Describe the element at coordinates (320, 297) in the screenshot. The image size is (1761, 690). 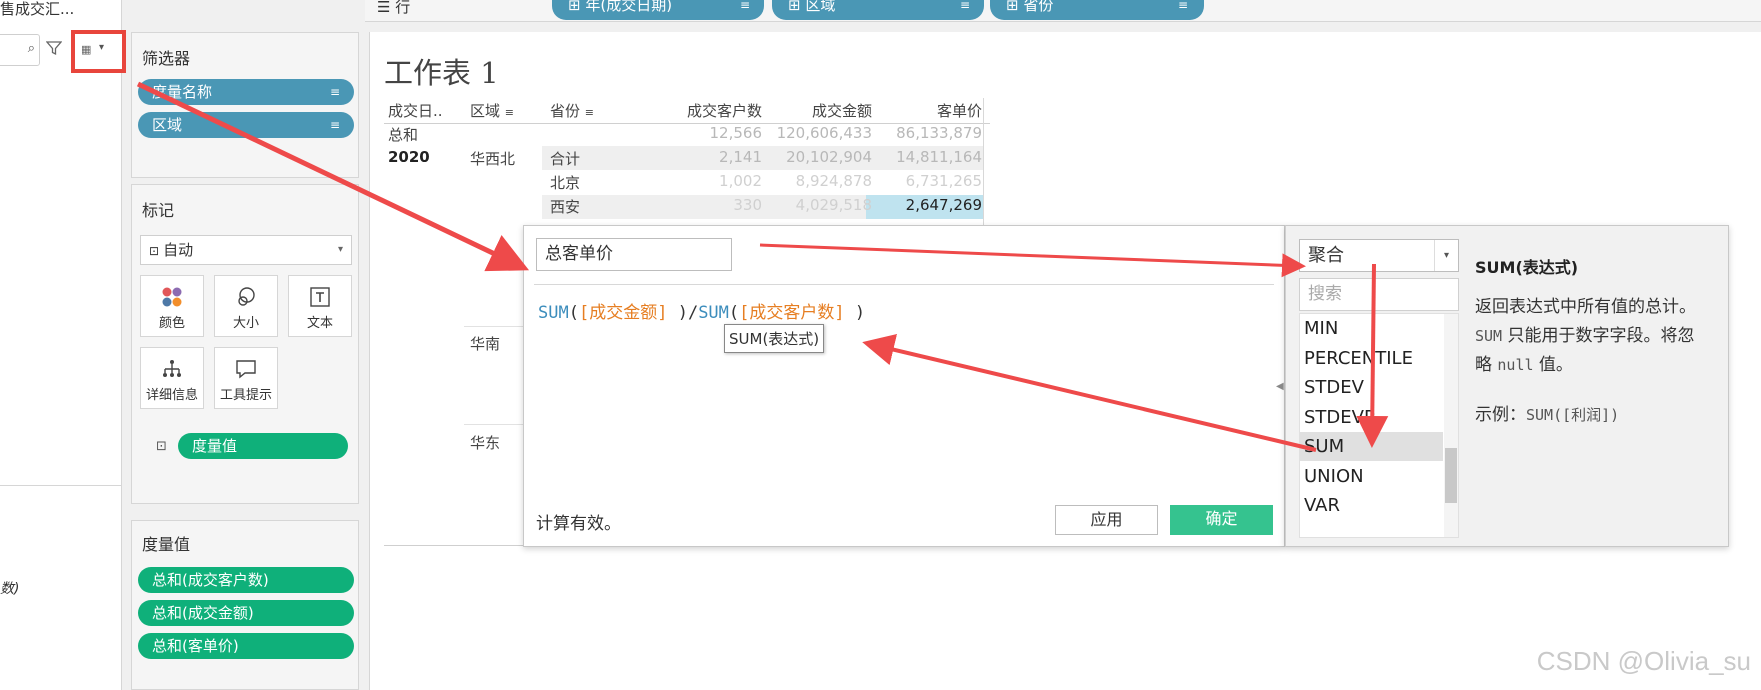
I see `text-box-icon` at that location.